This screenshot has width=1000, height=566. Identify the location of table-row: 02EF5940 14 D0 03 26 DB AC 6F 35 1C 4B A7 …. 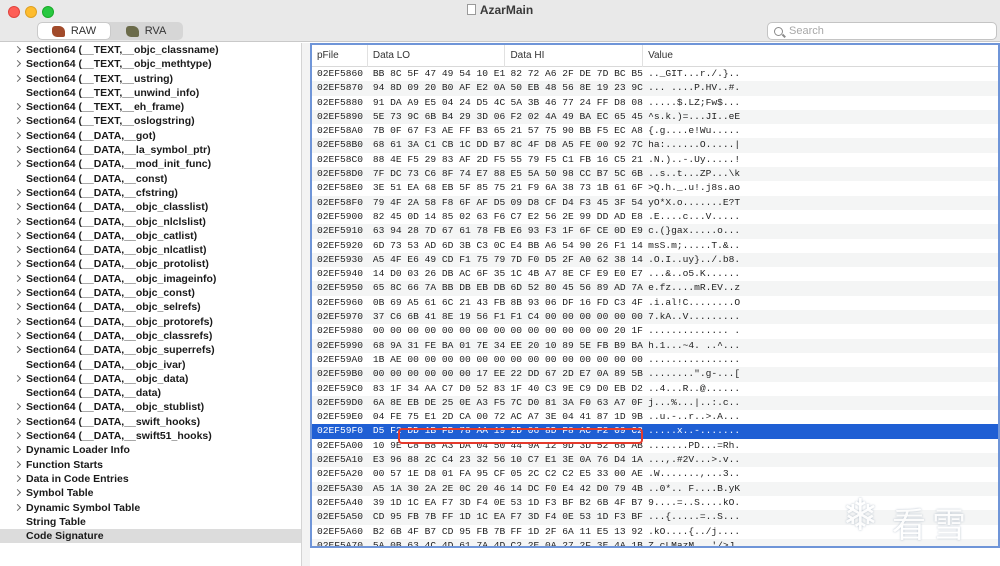
(655, 274).